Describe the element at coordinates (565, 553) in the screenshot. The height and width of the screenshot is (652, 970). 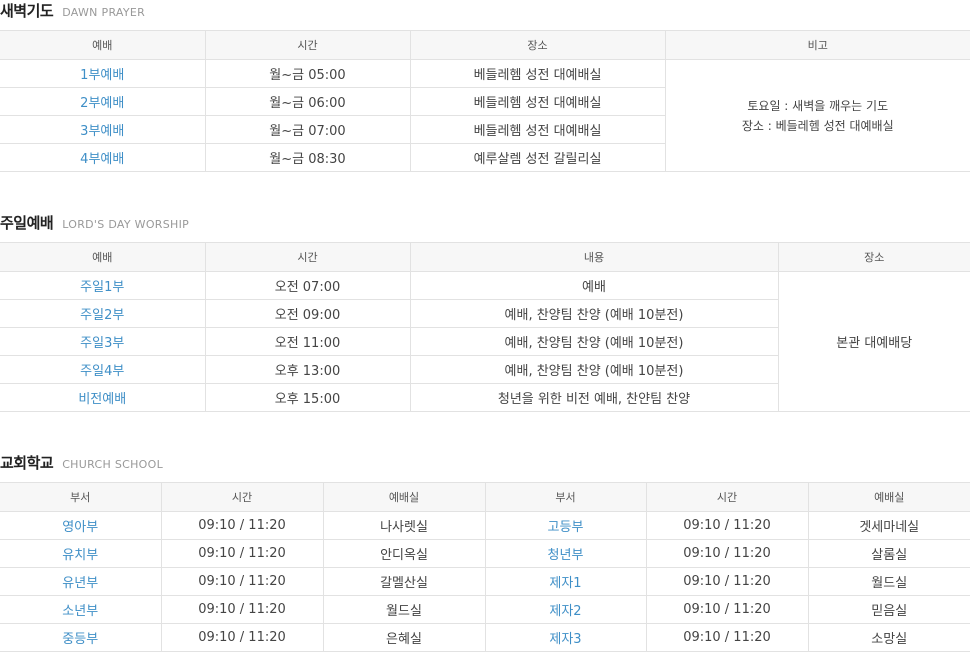
I see `department-name: 청년부` at that location.